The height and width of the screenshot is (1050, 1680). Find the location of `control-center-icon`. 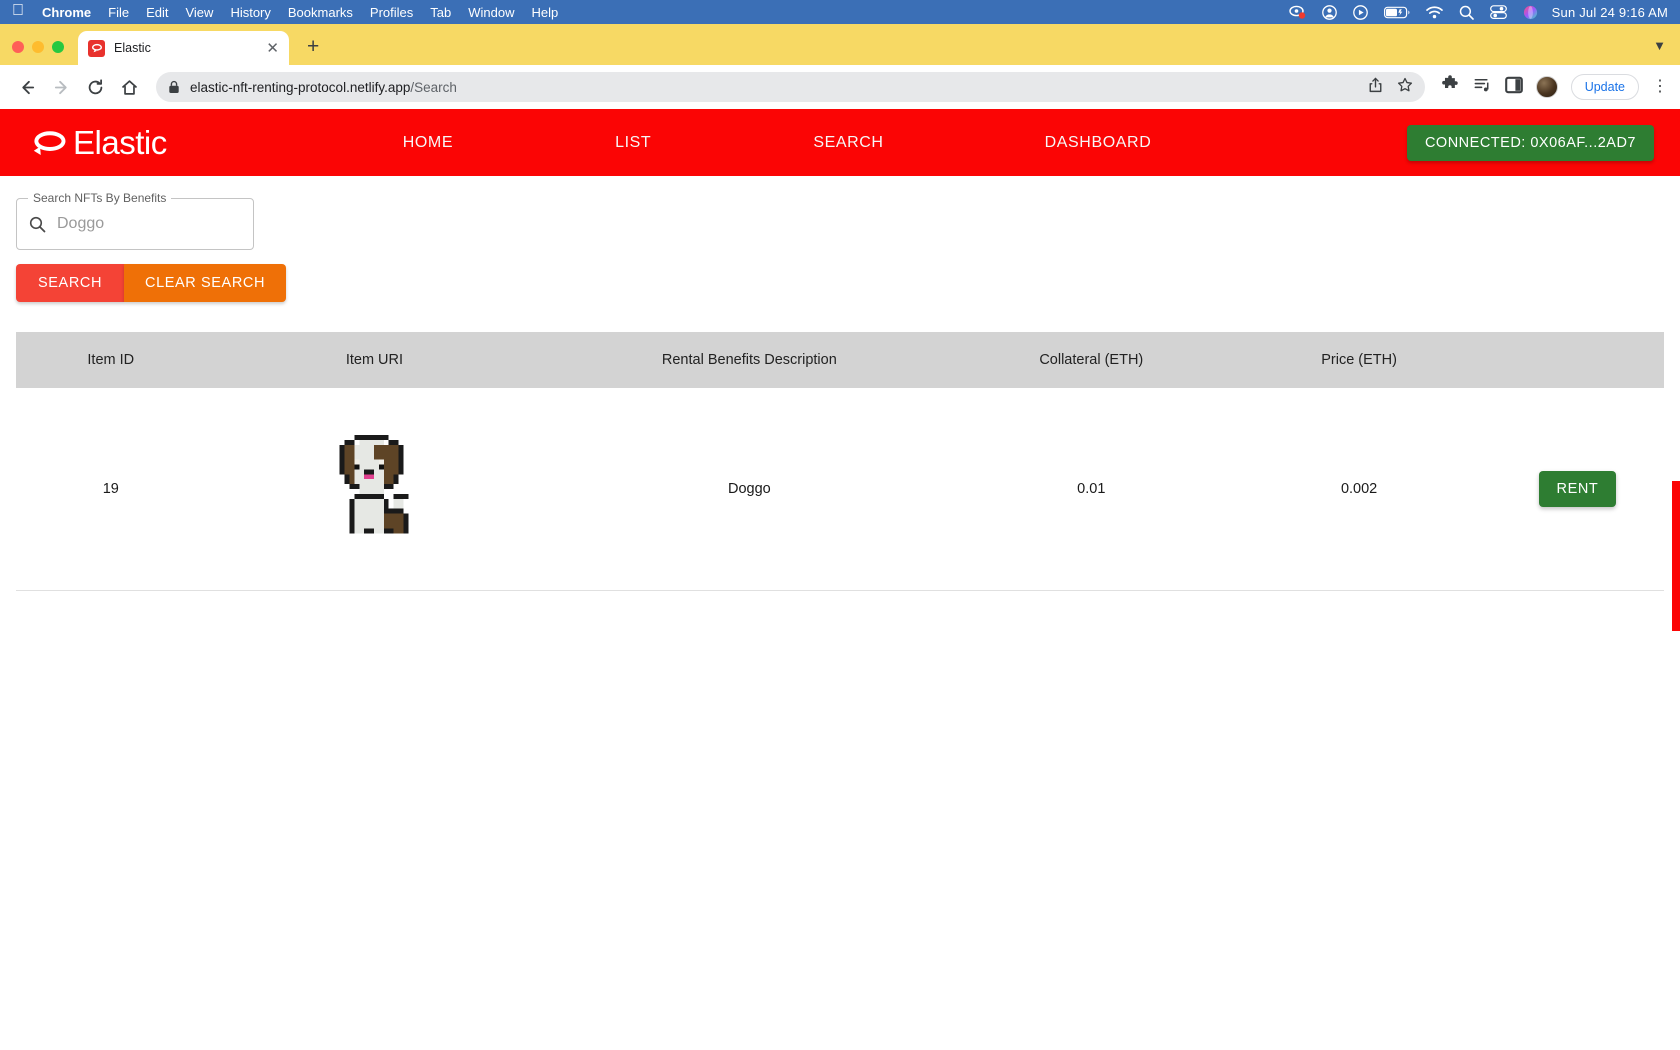

control-center-icon is located at coordinates (1498, 12).